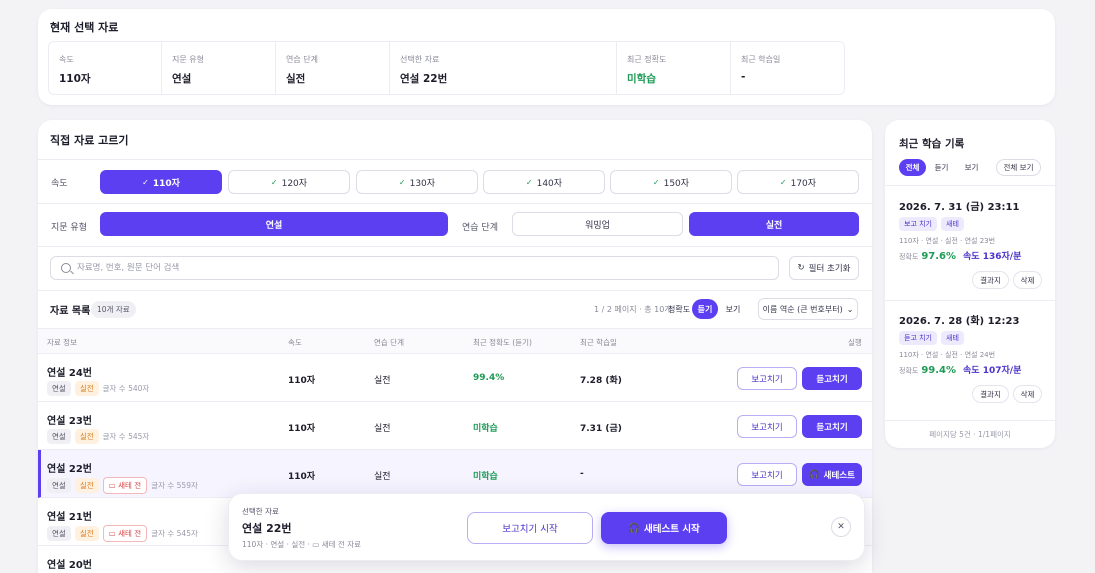  Describe the element at coordinates (705, 309) in the screenshot. I see `sort-mode-listen: 듣기` at that location.